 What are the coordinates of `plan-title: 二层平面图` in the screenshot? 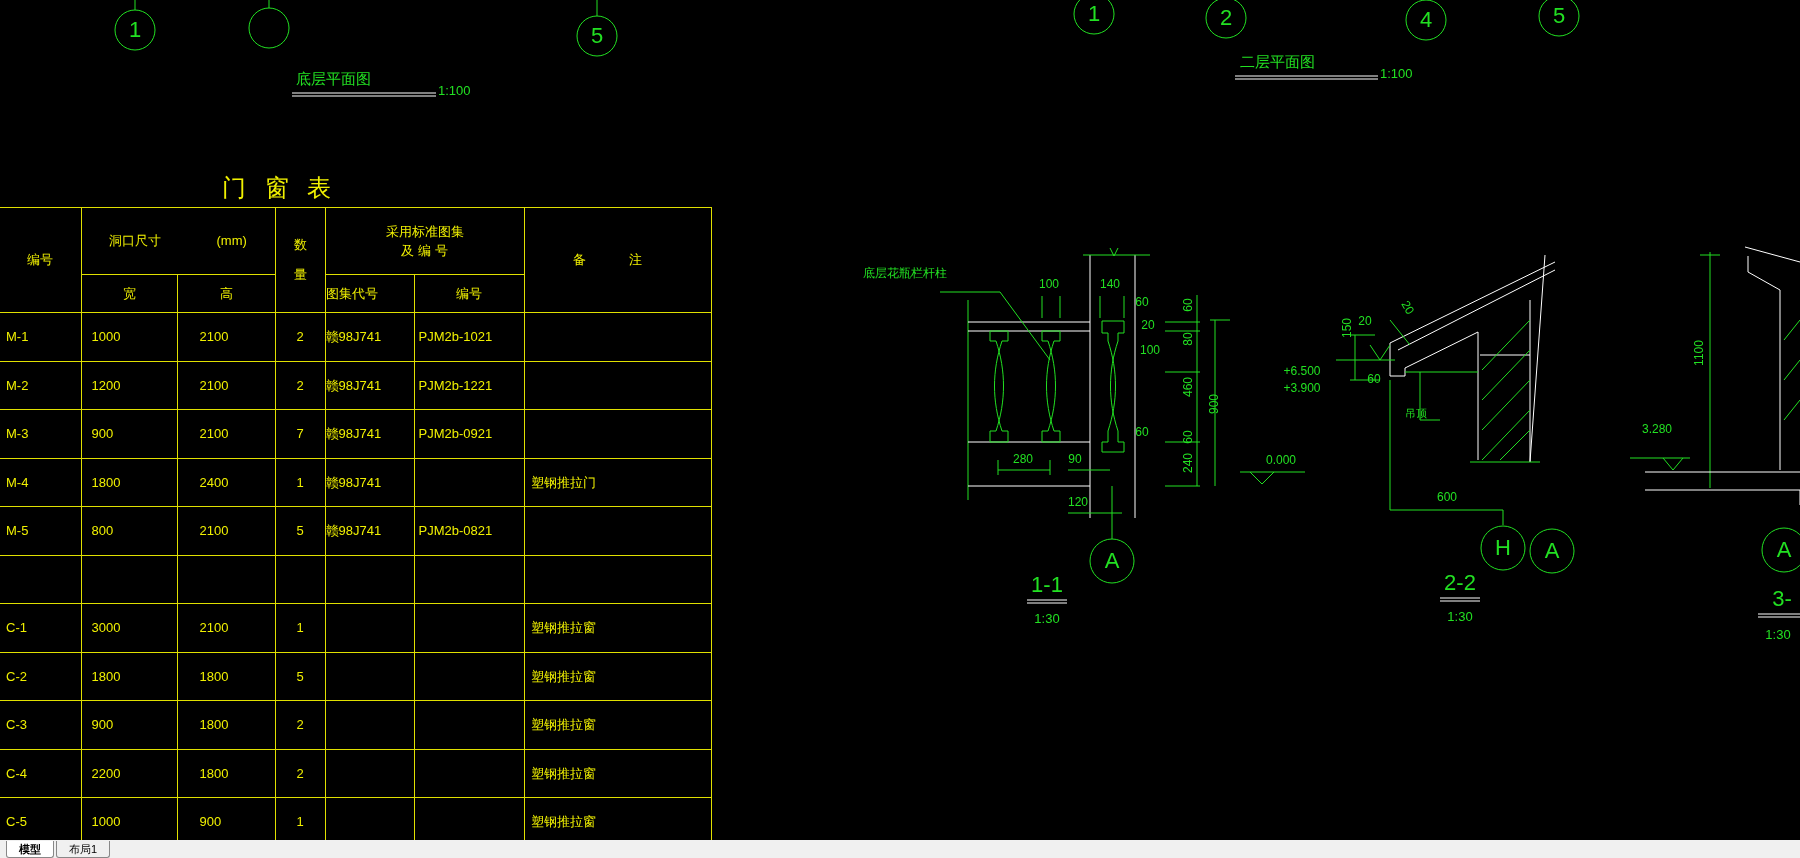 It's located at (1277, 61).